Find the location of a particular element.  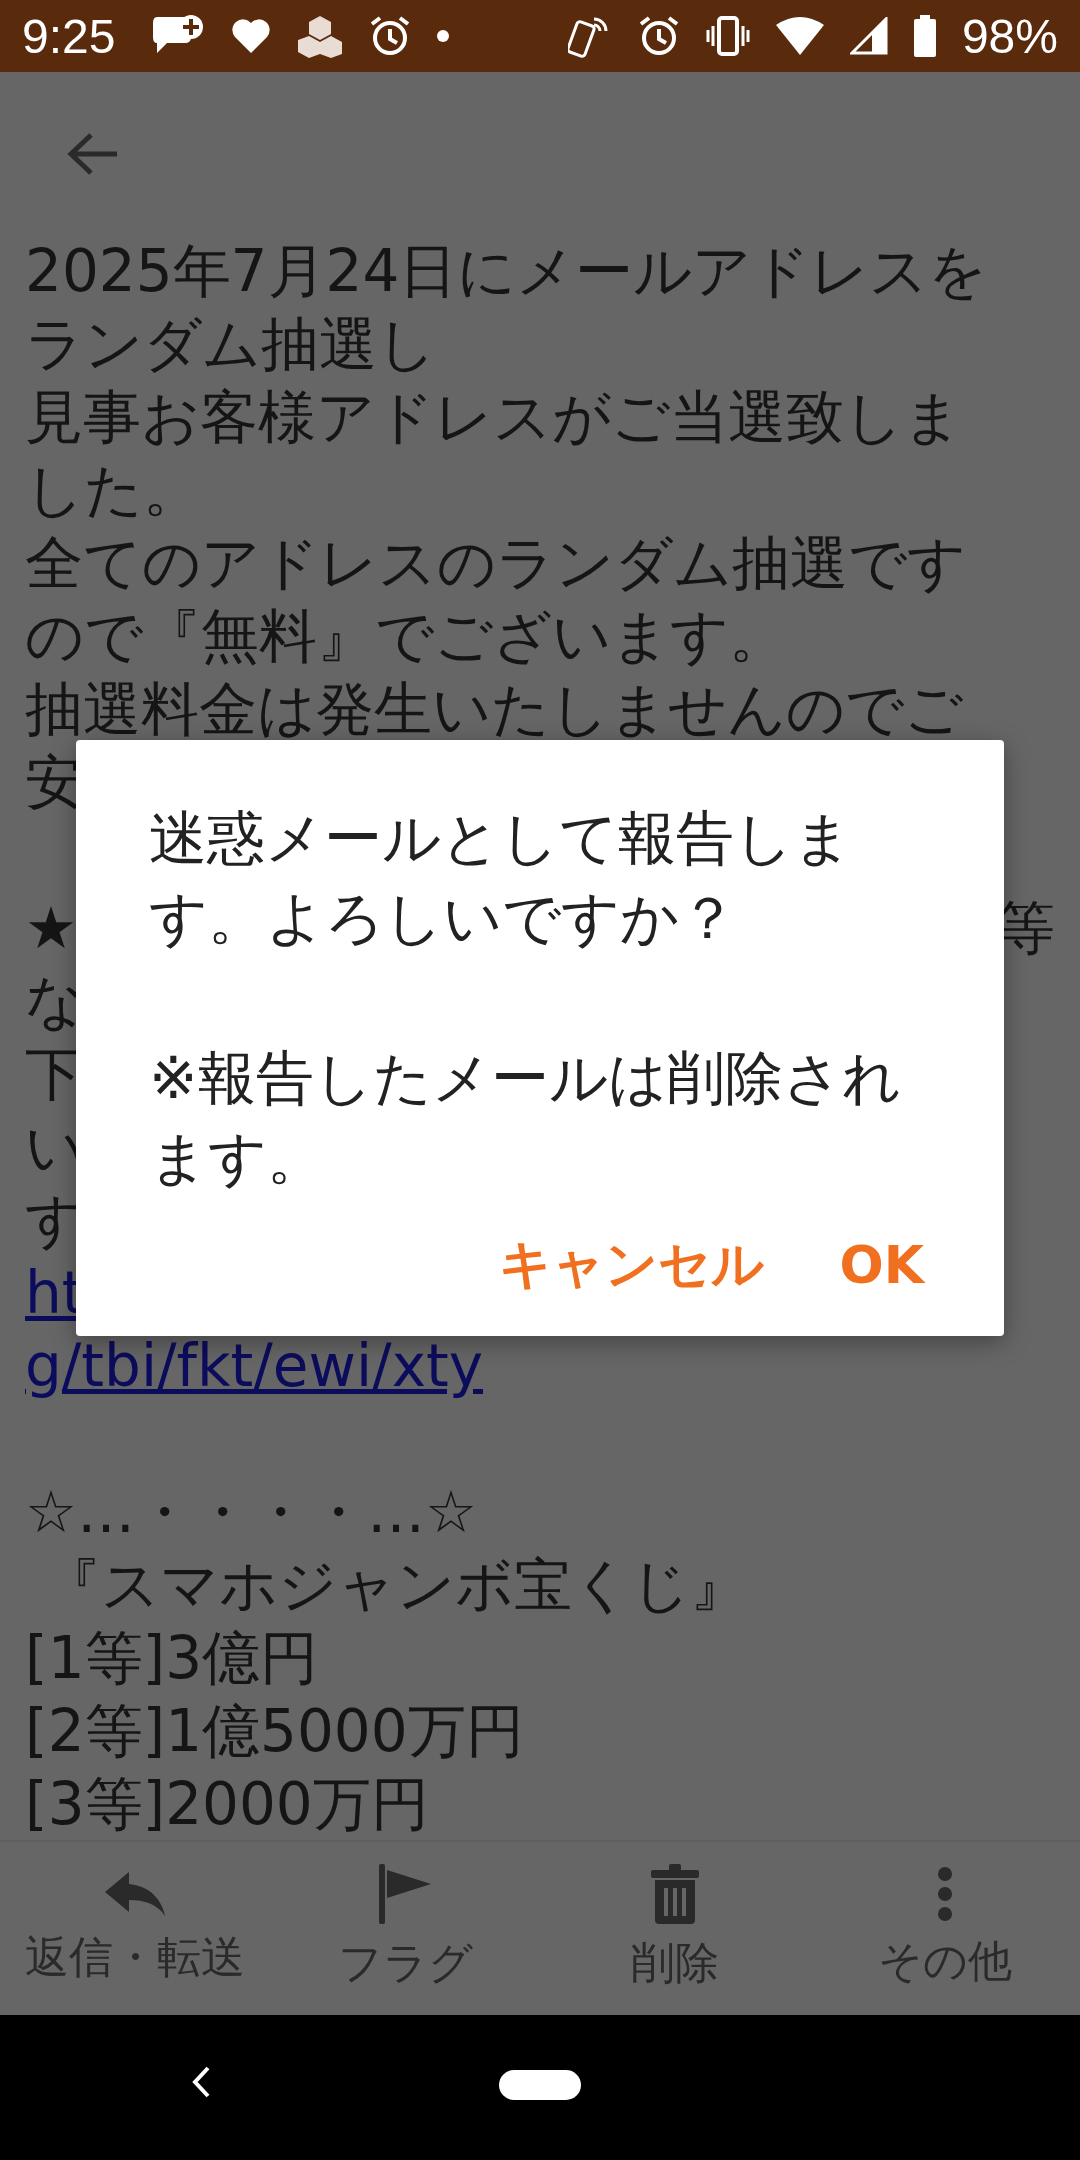

email-body-text: した。 is located at coordinates (113, 490).